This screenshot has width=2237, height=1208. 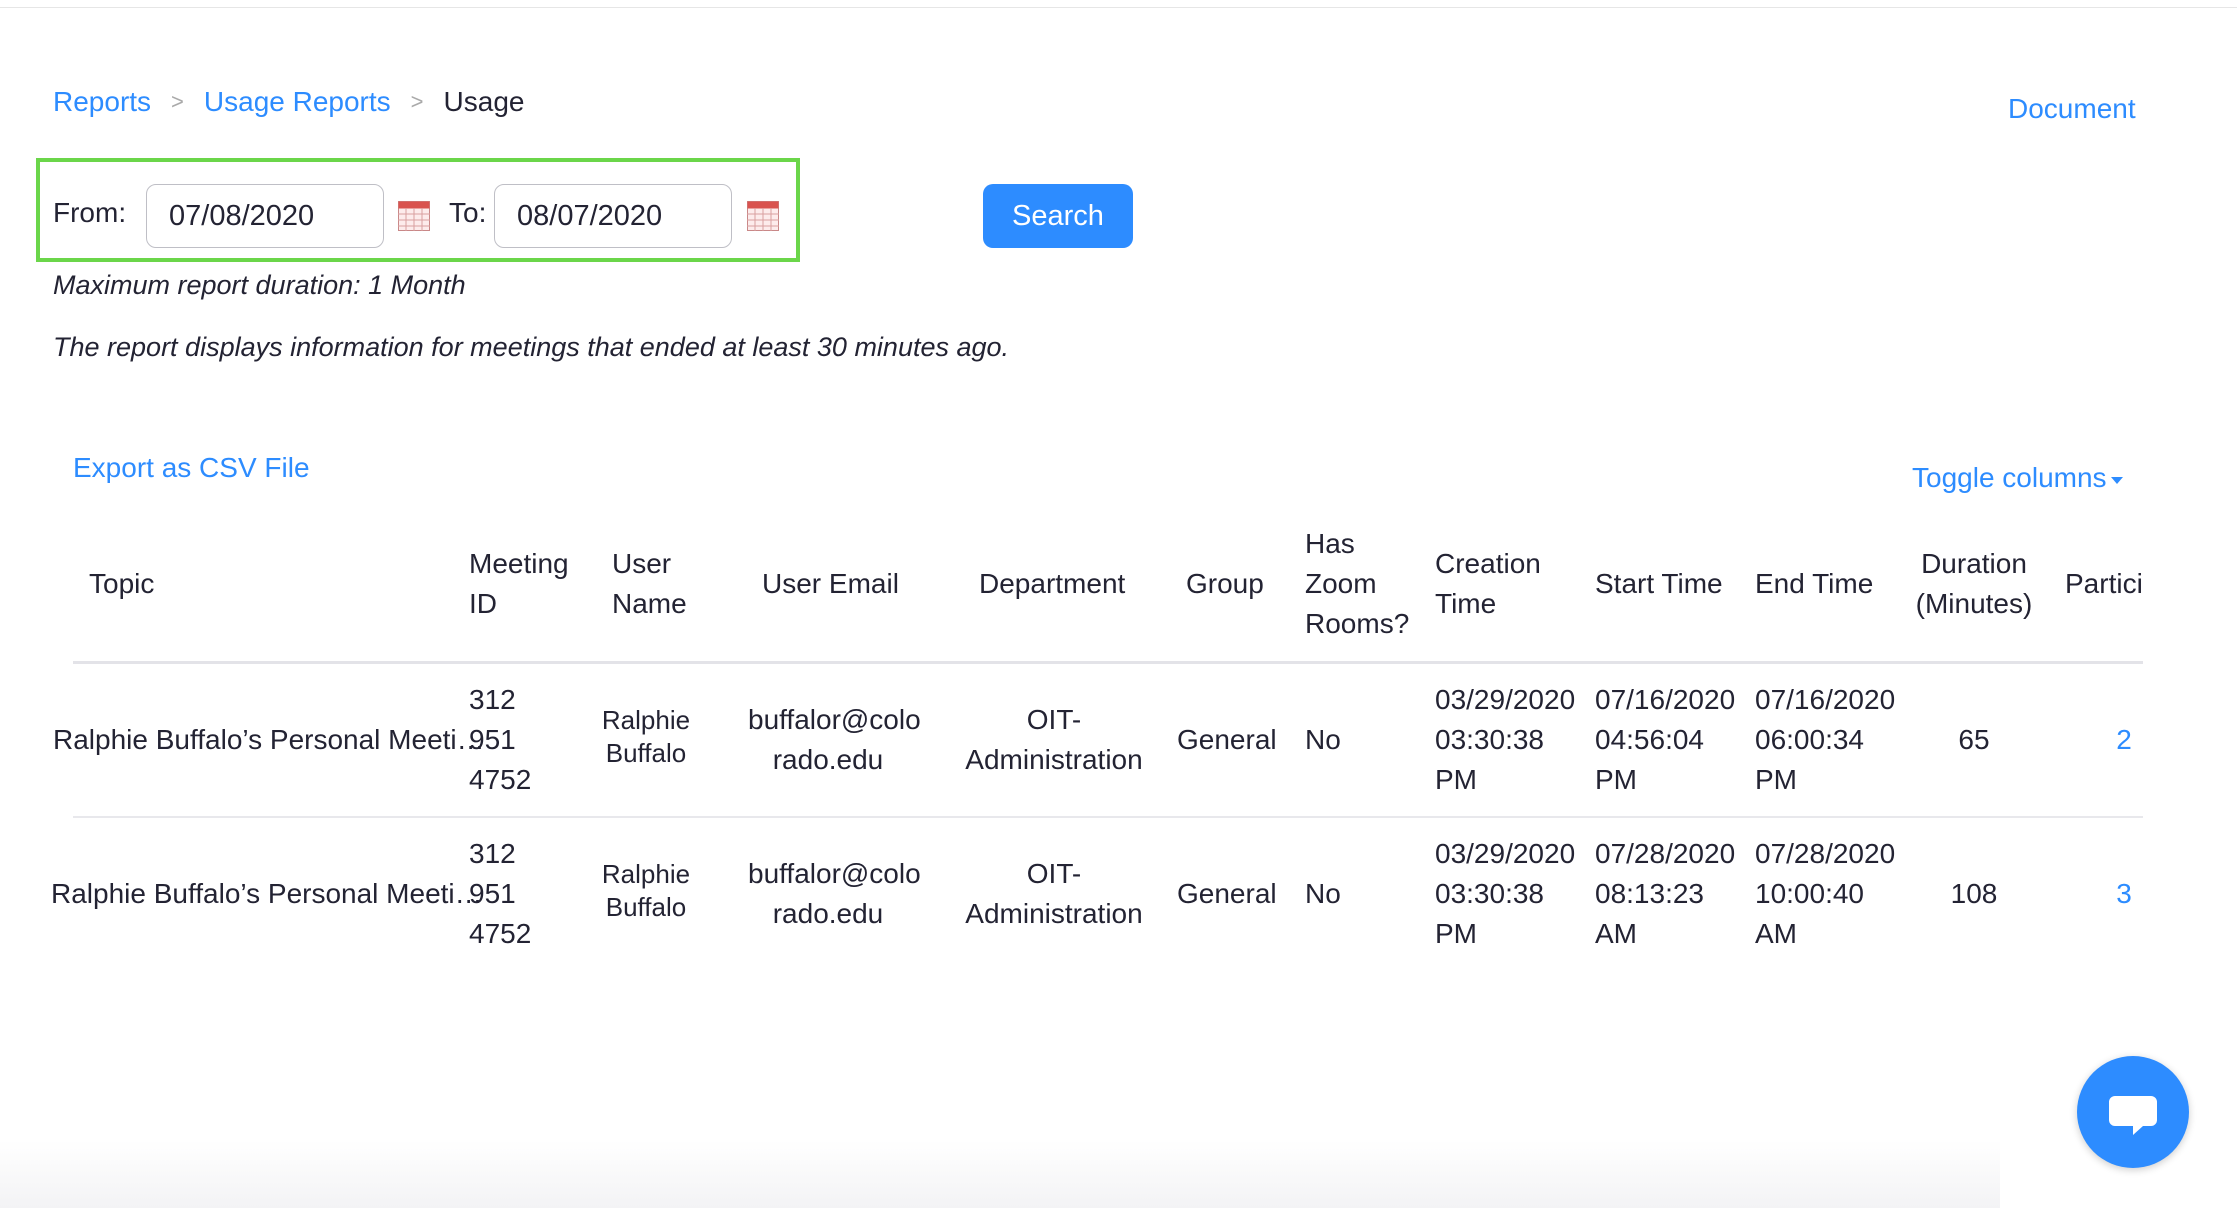 What do you see at coordinates (613, 216) in the screenshot?
I see `to-date-input` at bounding box center [613, 216].